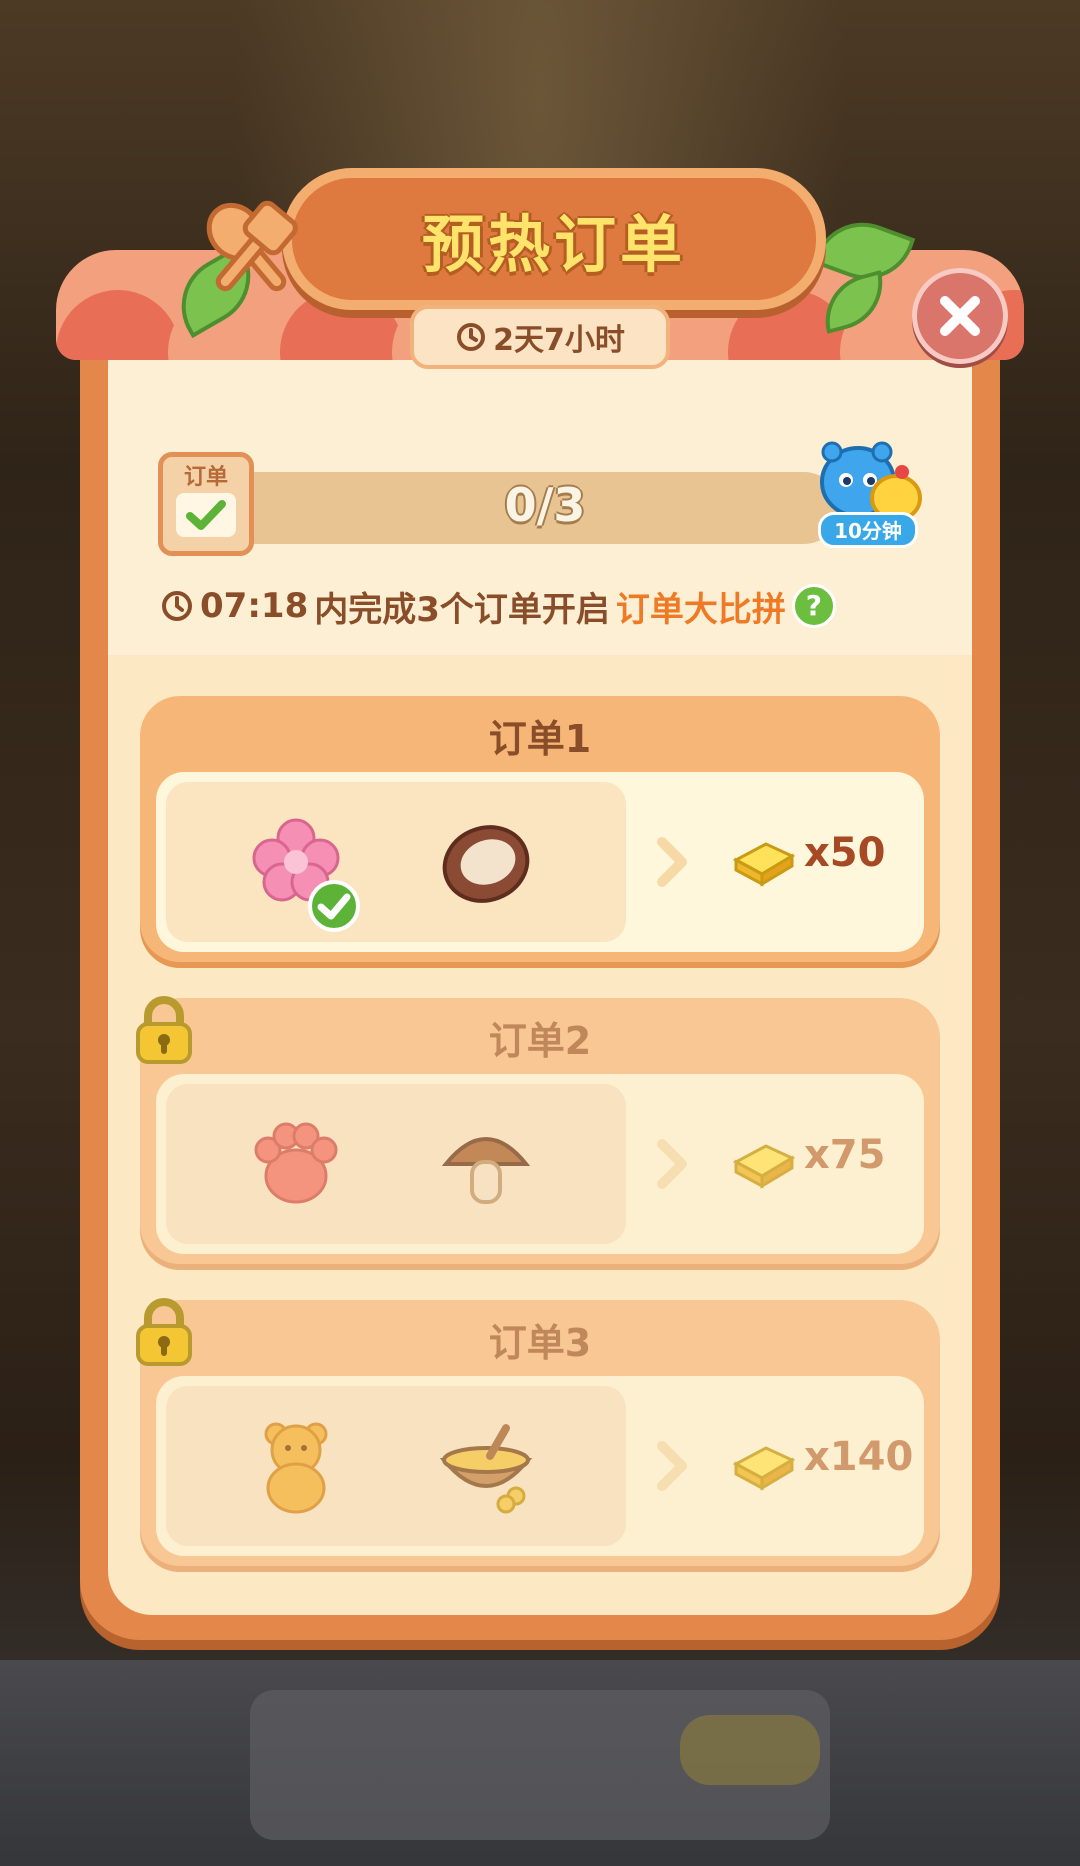 This screenshot has height=1866, width=1080. What do you see at coordinates (296, 1164) in the screenshot?
I see `paw-jelly-icon` at bounding box center [296, 1164].